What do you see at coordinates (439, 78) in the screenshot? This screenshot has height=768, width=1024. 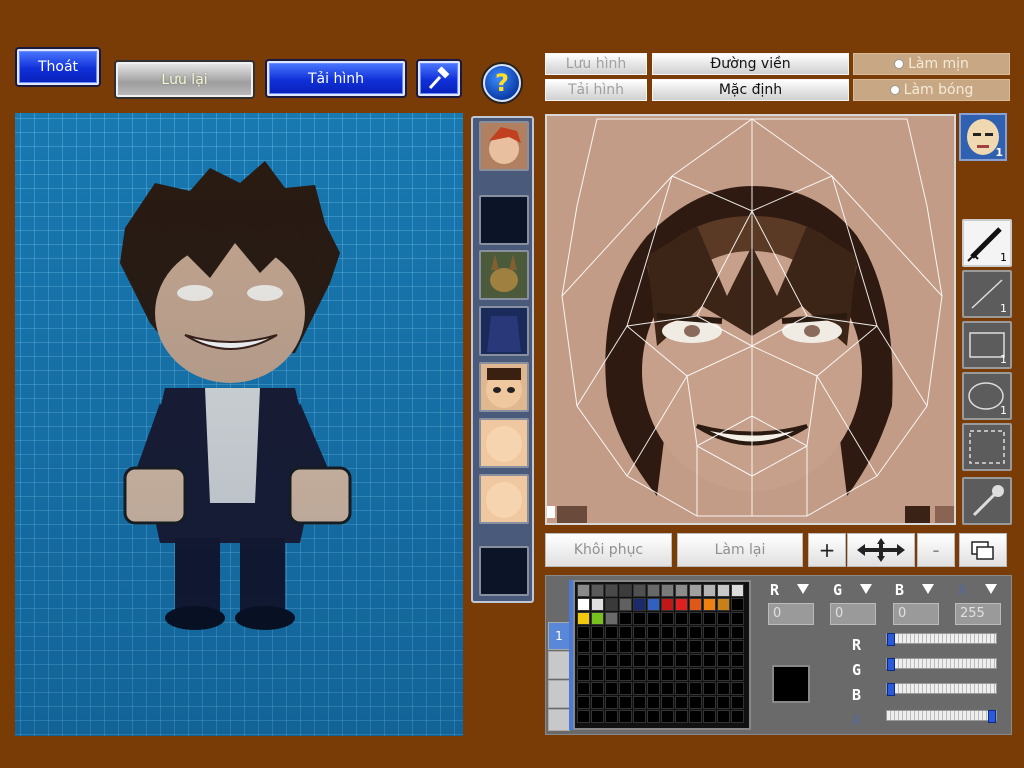 I see `hammer-button` at bounding box center [439, 78].